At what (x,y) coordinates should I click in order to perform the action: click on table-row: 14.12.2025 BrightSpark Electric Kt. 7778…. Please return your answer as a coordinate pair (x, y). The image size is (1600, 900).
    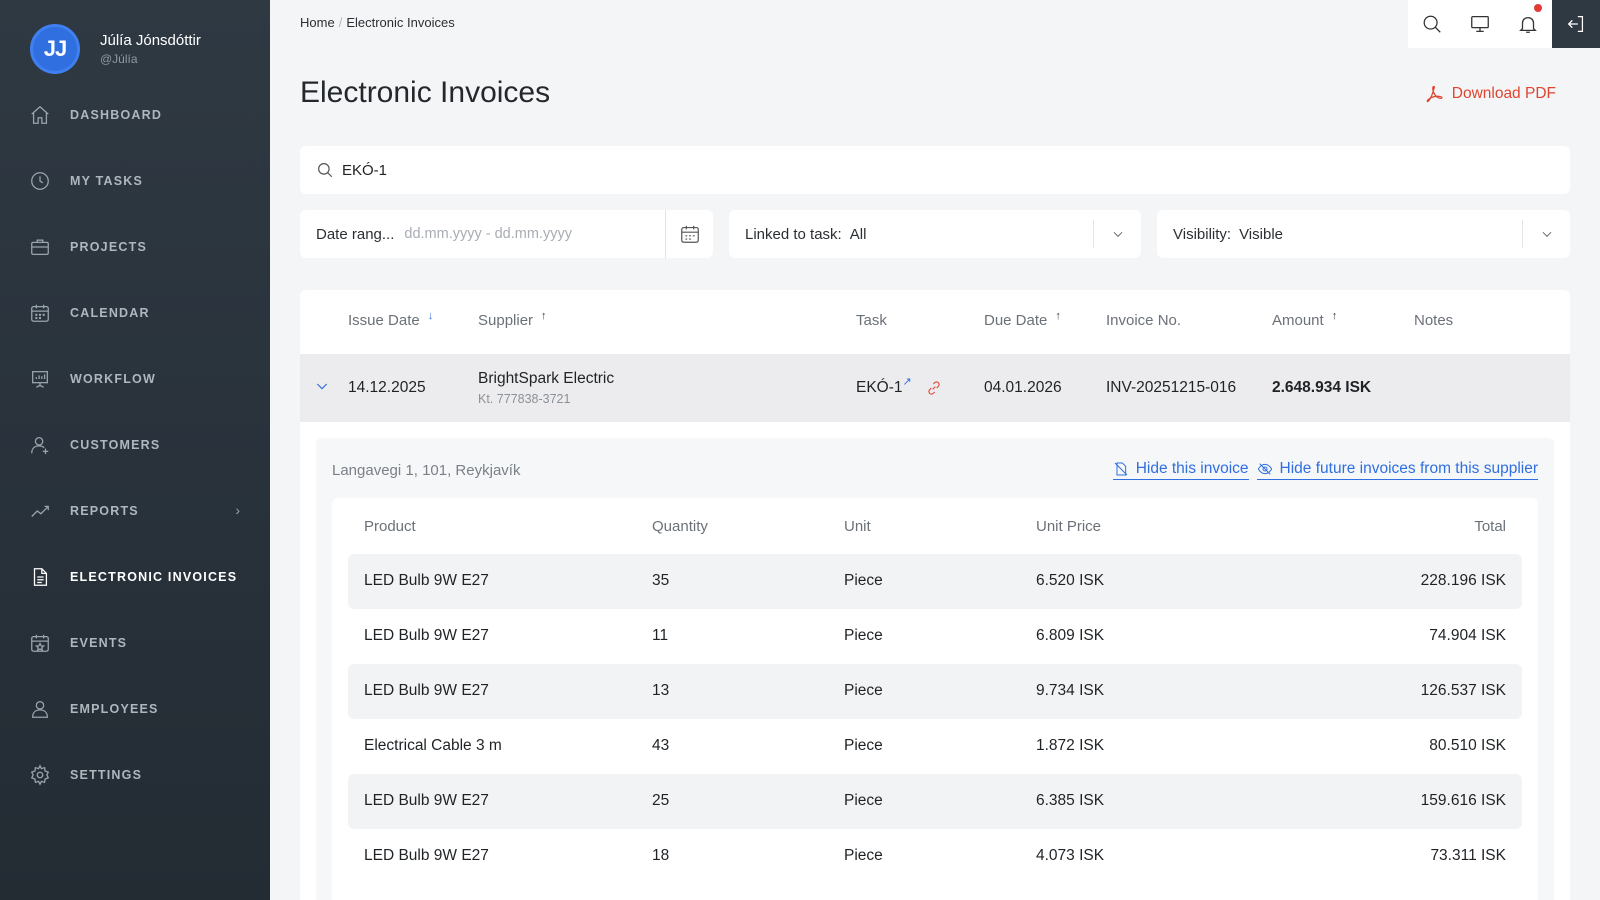
    Looking at the image, I should click on (935, 388).